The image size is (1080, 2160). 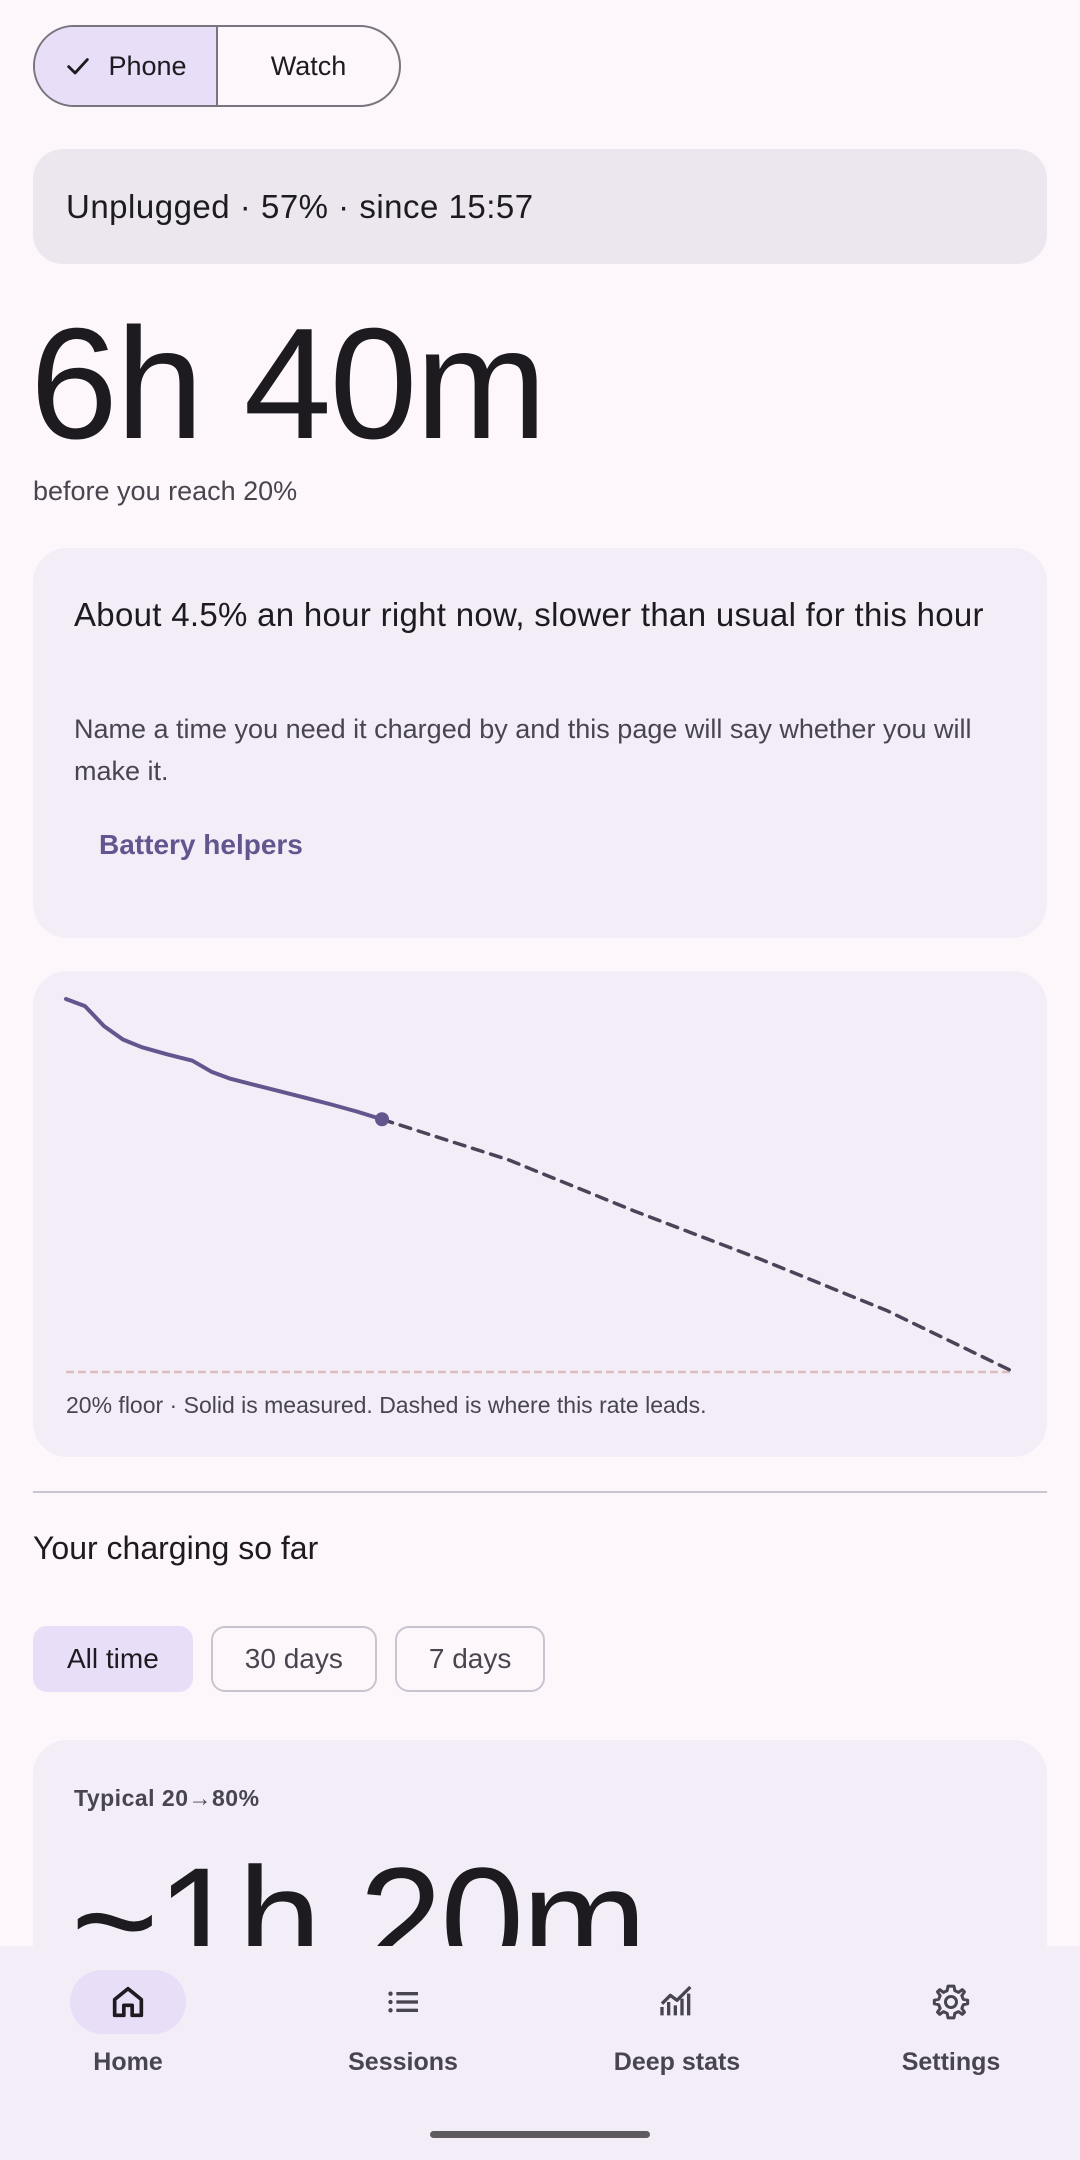 I want to click on watch-segment: Watch, so click(x=308, y=66).